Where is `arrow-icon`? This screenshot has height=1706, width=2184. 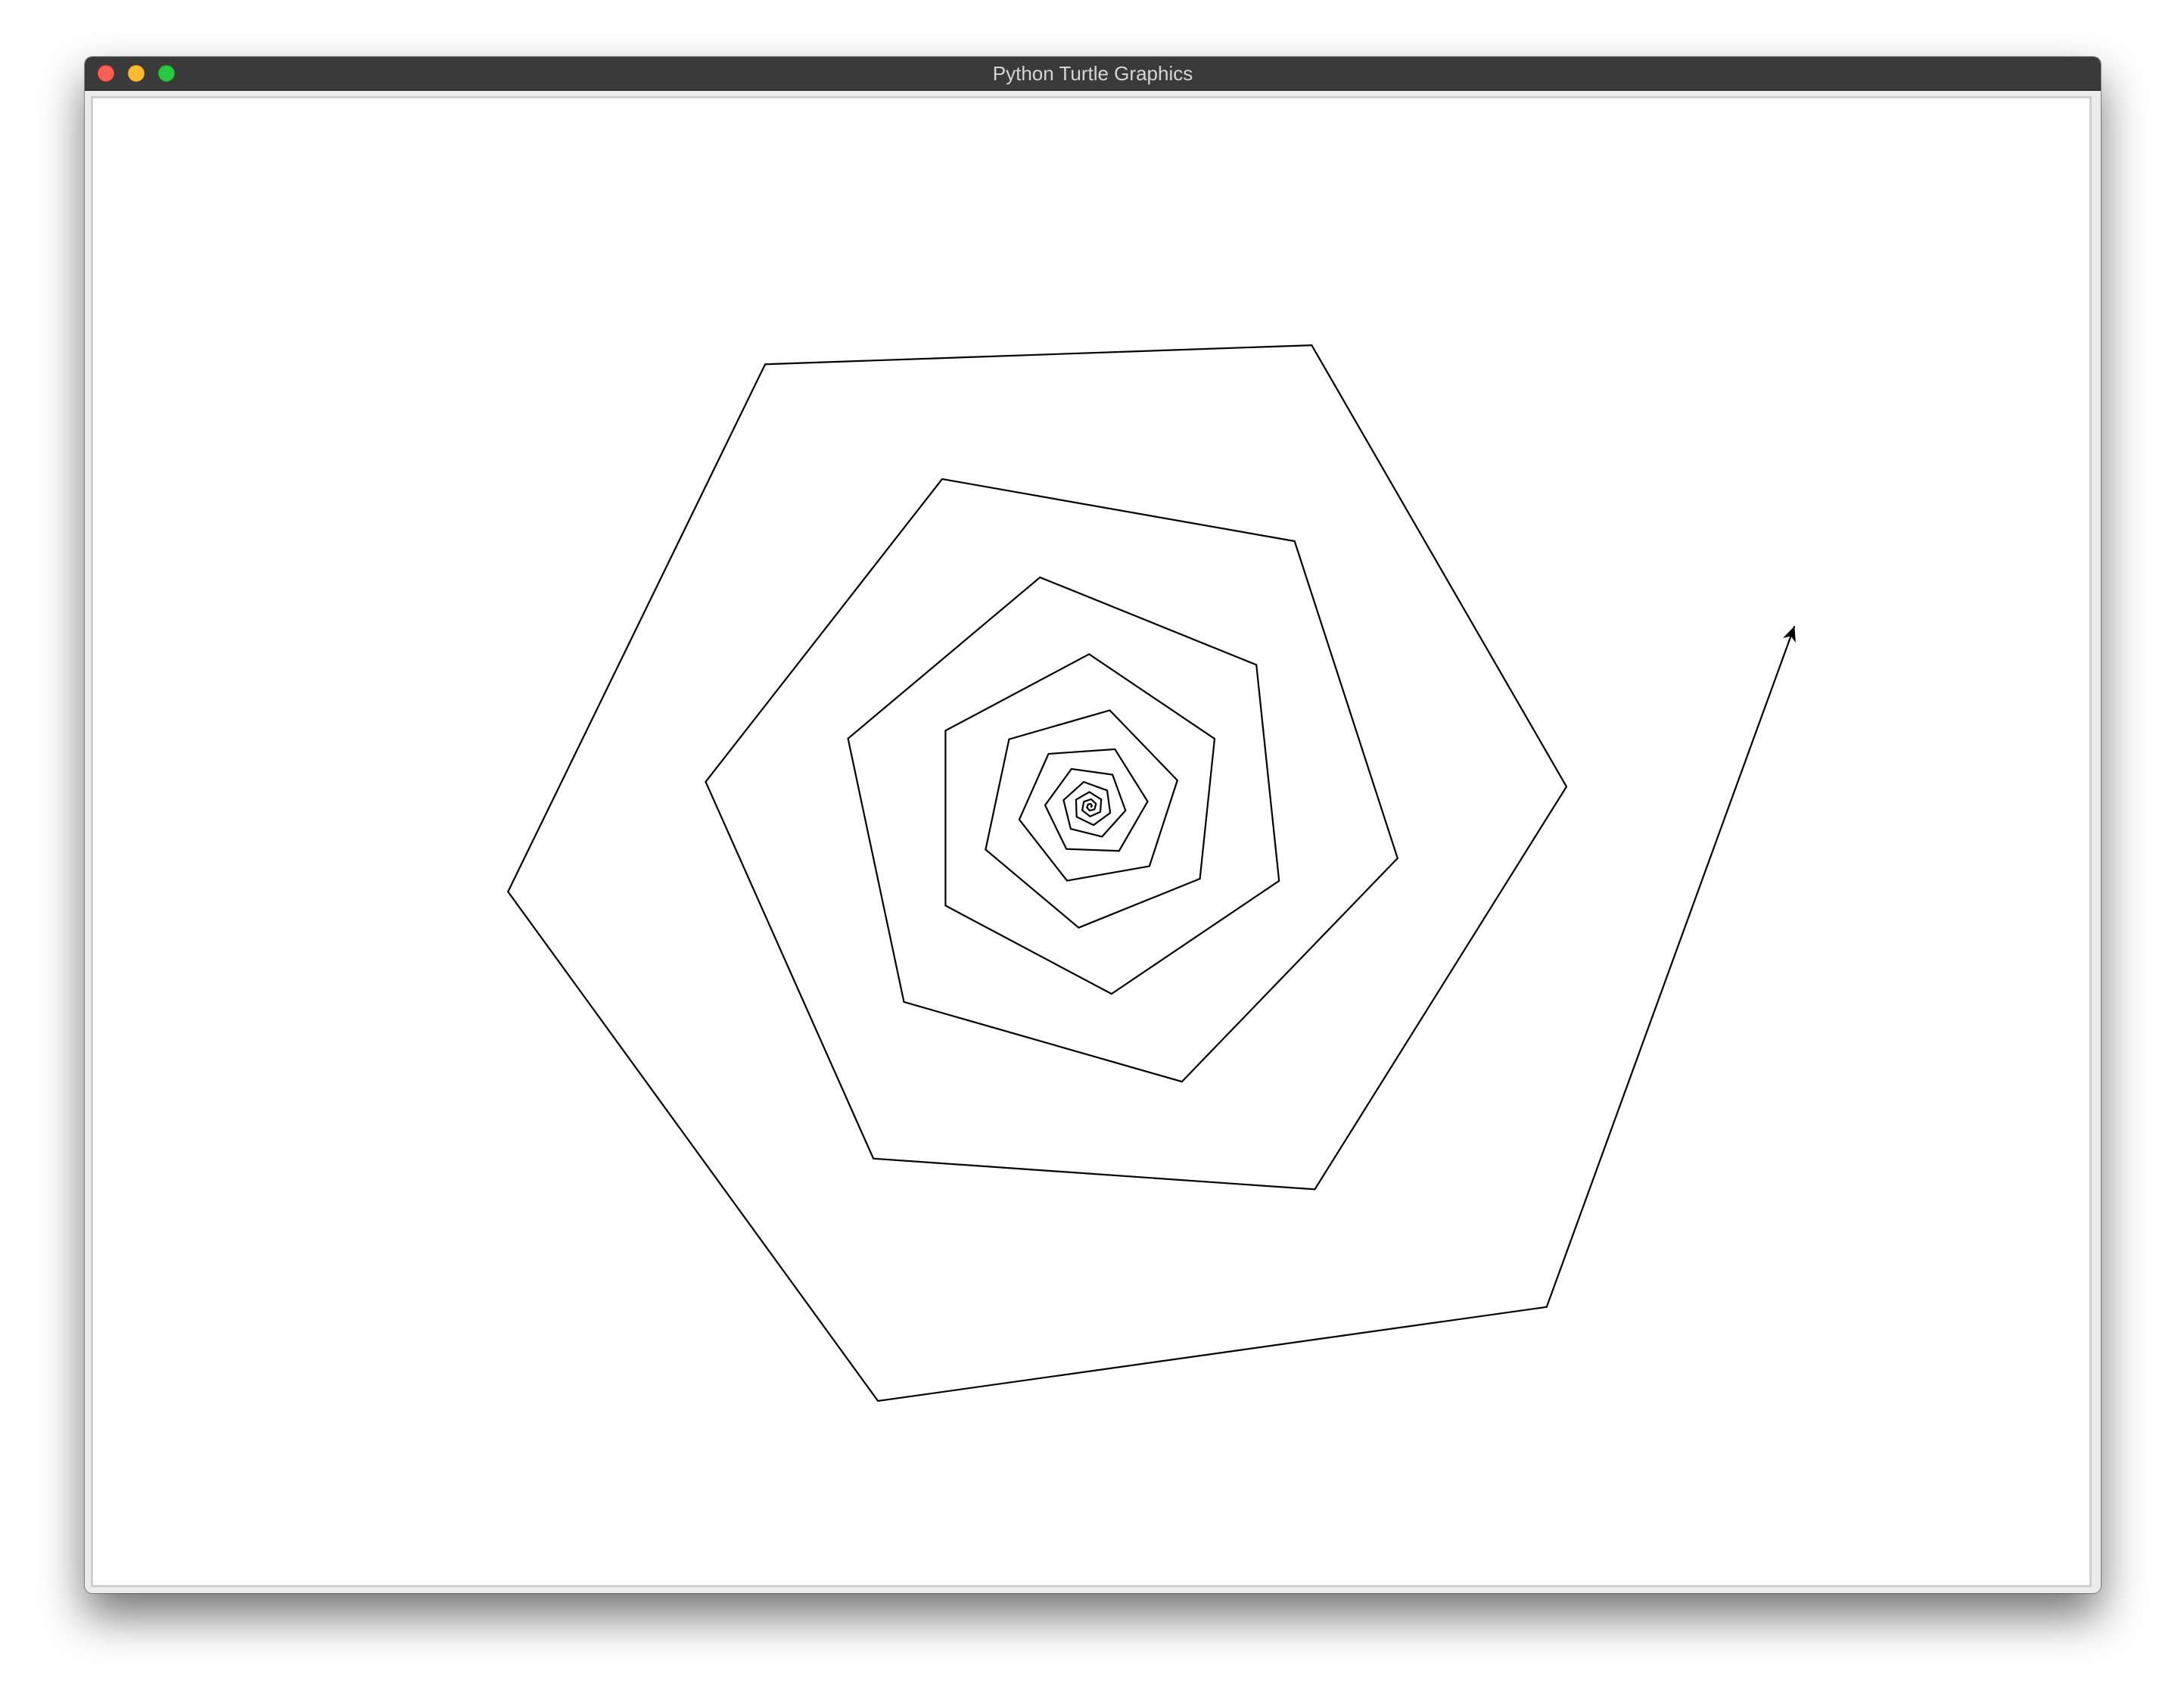
arrow-icon is located at coordinates (1789, 635).